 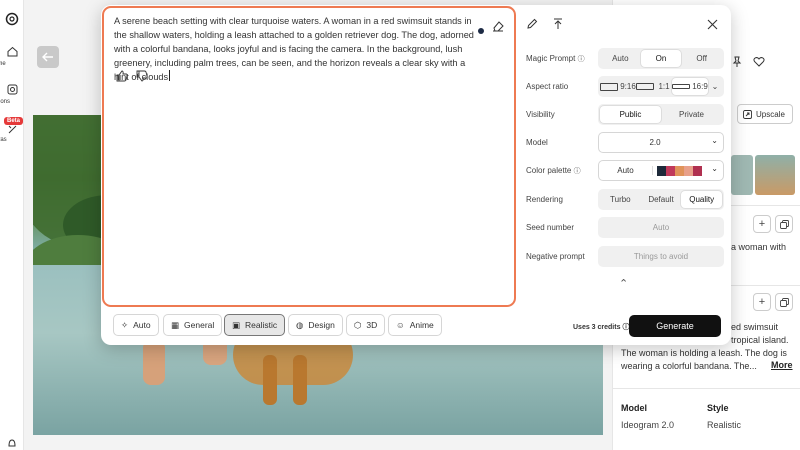 What do you see at coordinates (558, 26) in the screenshot?
I see `upload-icon` at bounding box center [558, 26].